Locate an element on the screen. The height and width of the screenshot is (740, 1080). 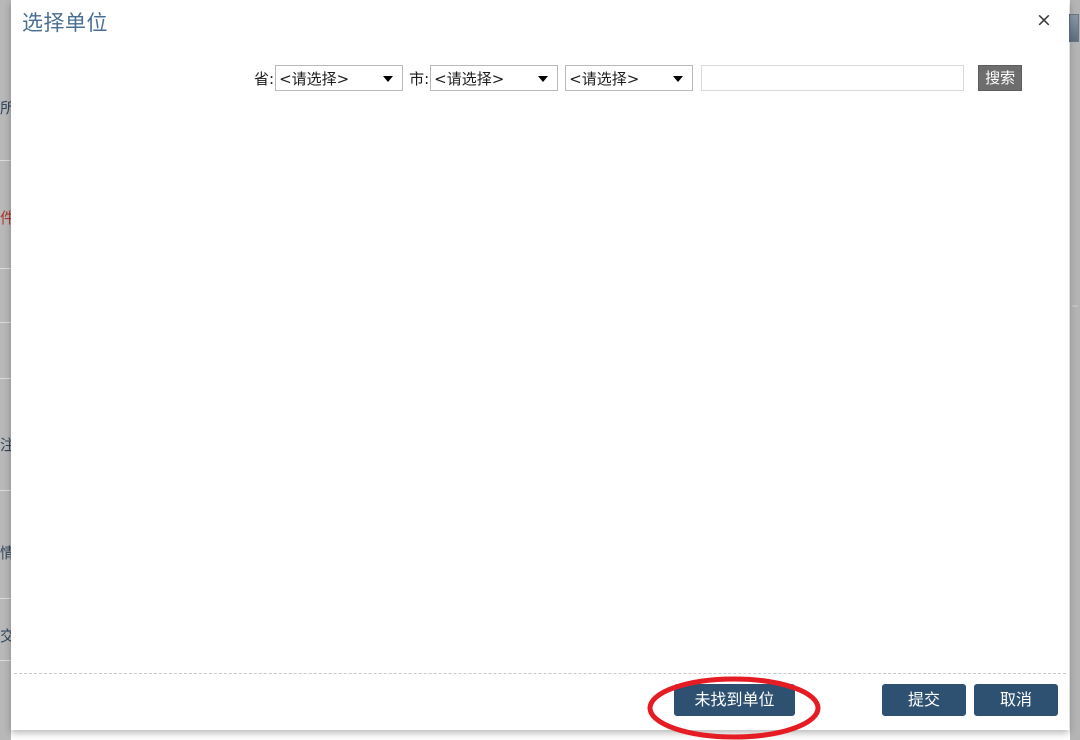
close-icon: × is located at coordinates (1044, 20).